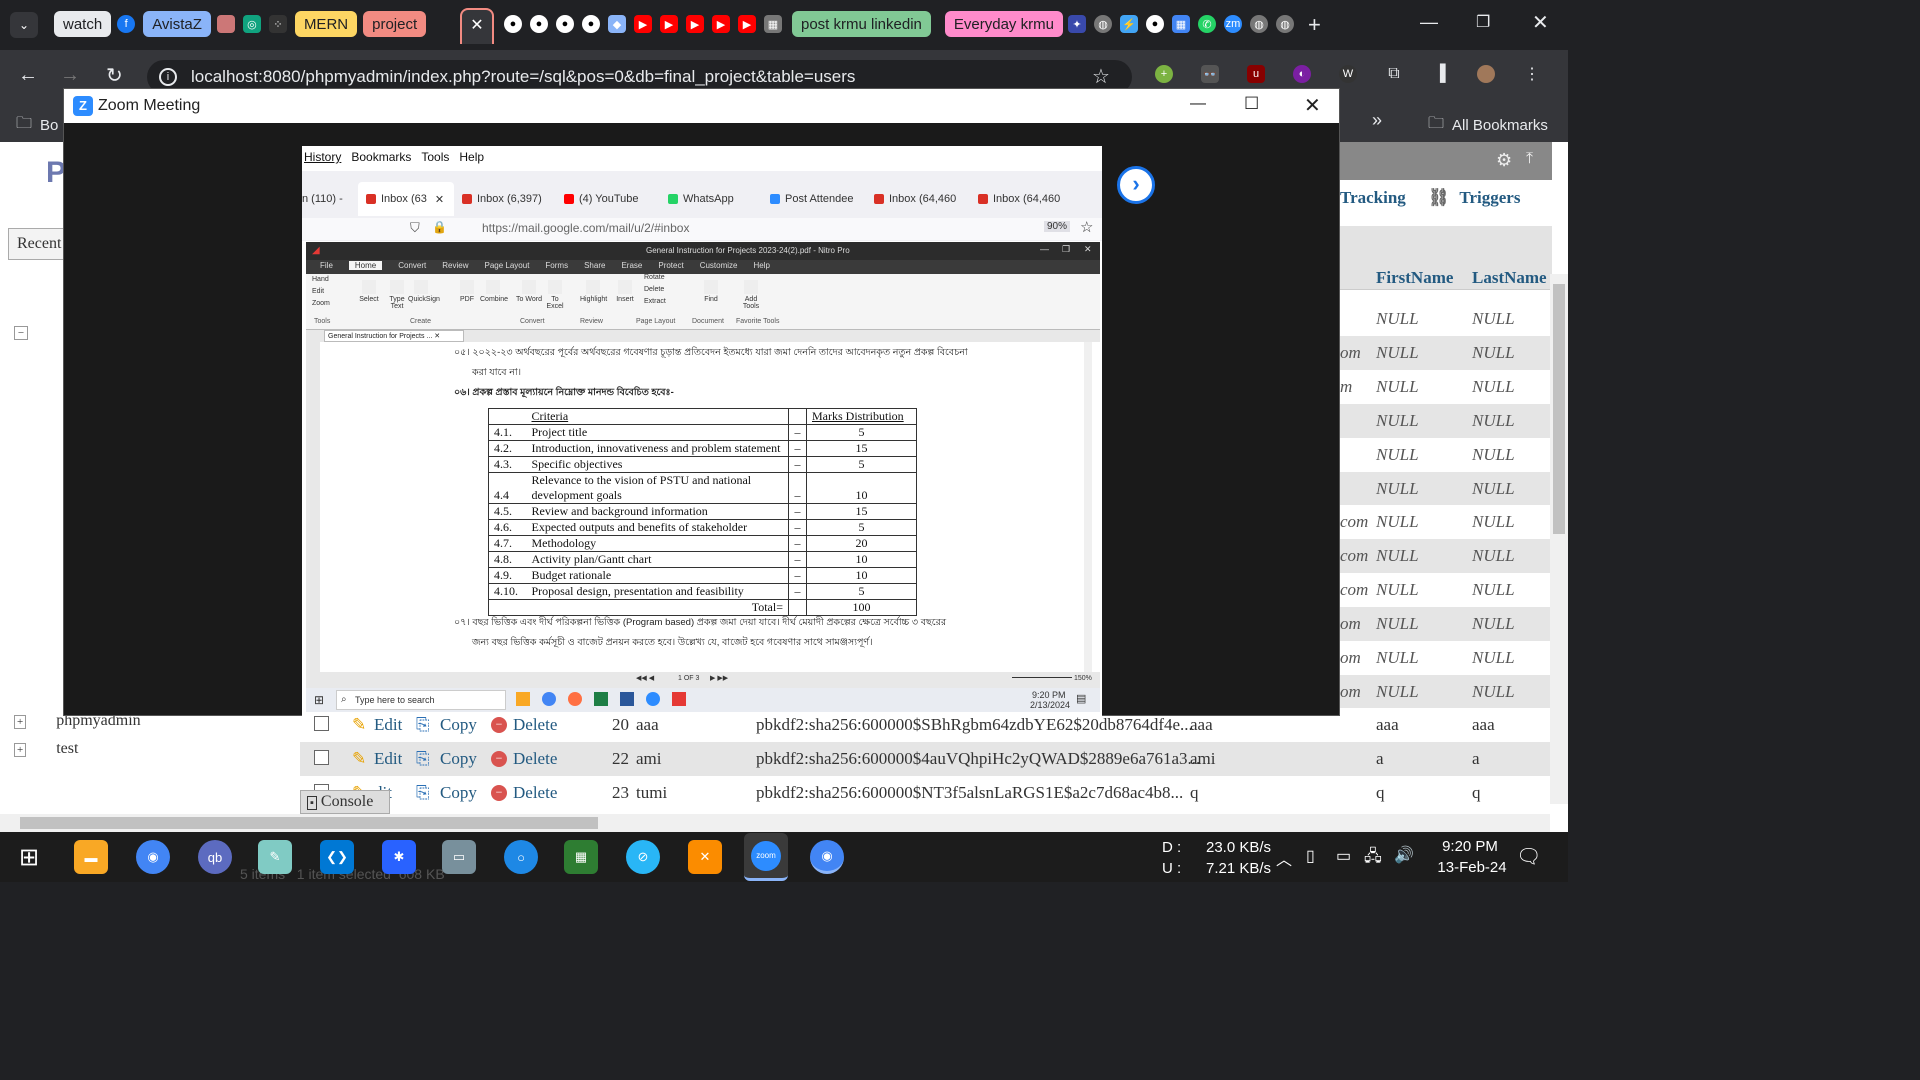  Describe the element at coordinates (1083, 678) in the screenshot. I see `doc-zoom-level: 150%` at that location.